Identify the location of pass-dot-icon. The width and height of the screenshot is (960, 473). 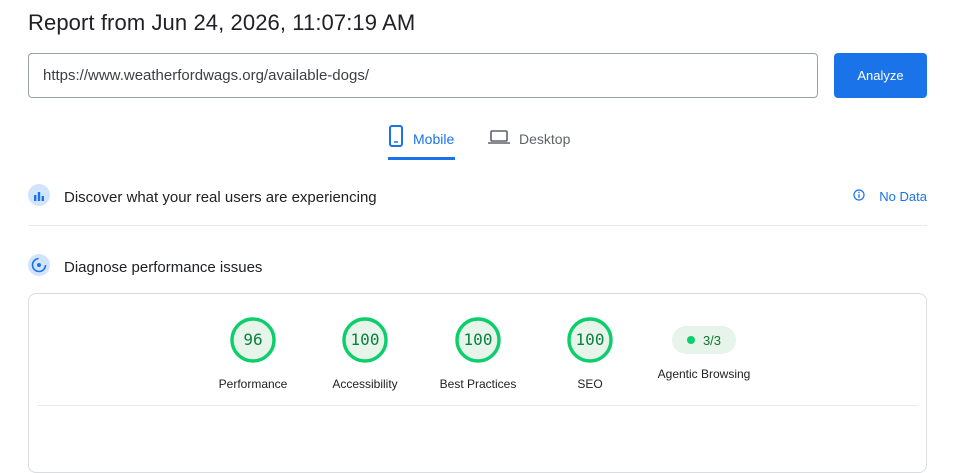
(690, 340).